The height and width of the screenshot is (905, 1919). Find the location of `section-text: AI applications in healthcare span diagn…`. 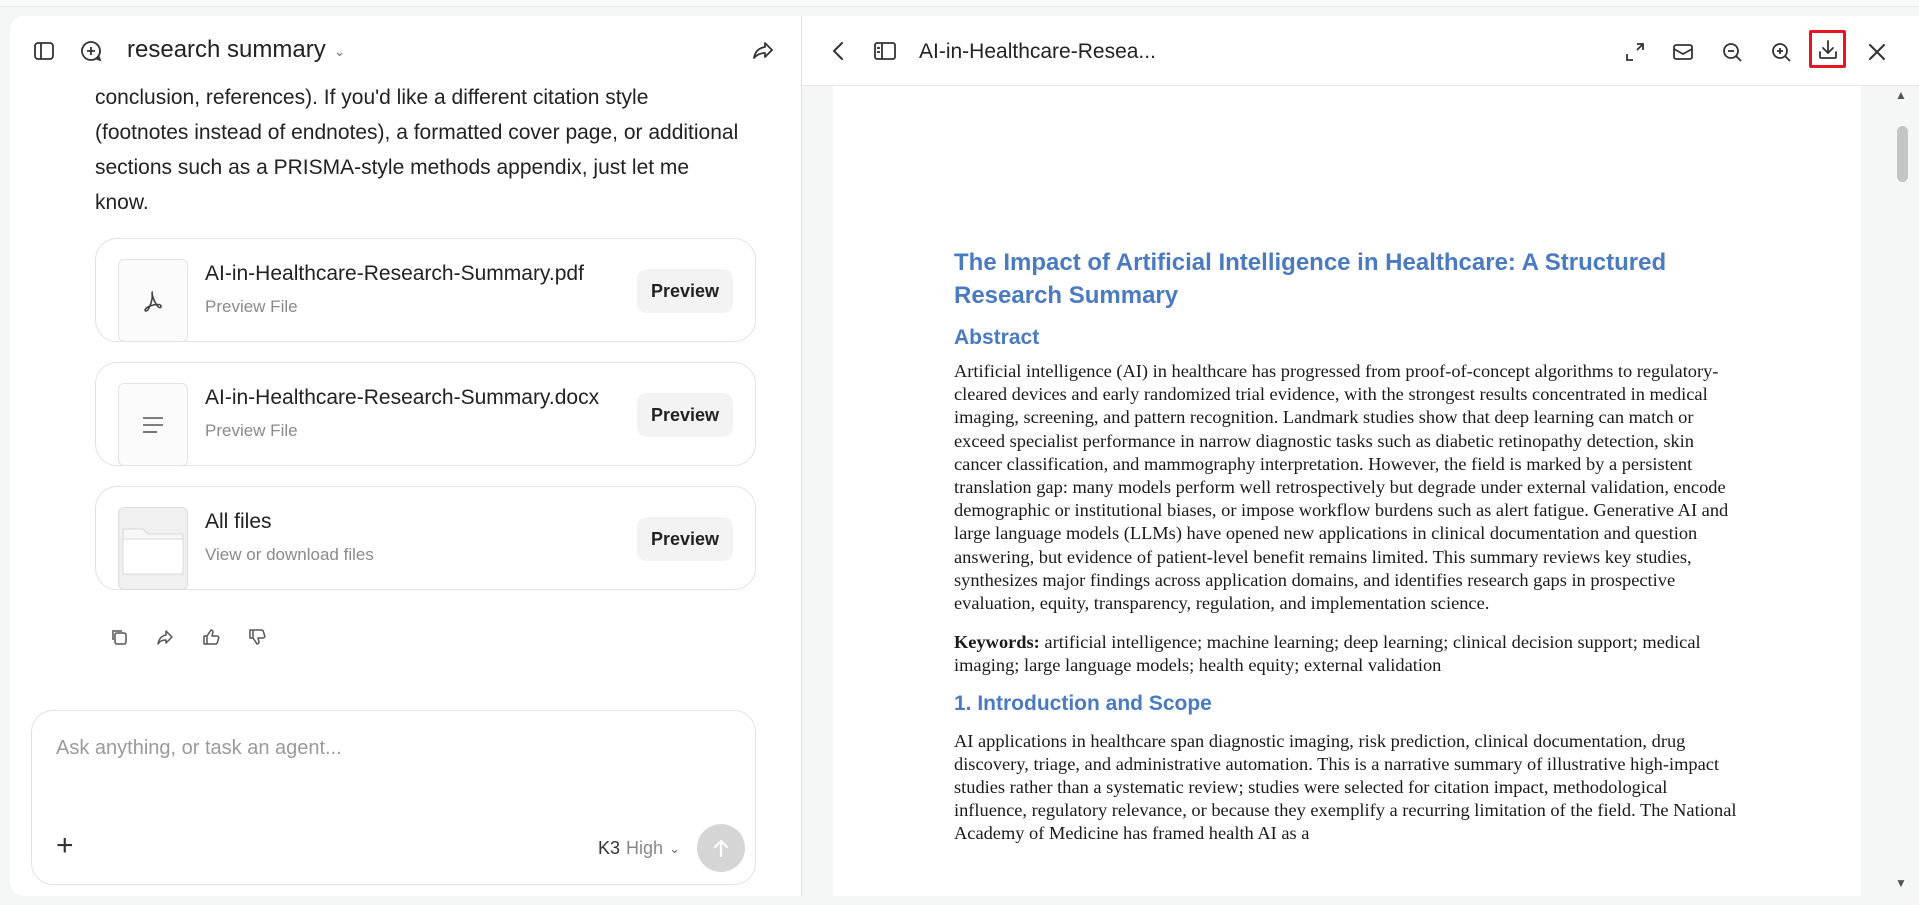

section-text: AI applications in healthcare span diagn… is located at coordinates (1345, 787).